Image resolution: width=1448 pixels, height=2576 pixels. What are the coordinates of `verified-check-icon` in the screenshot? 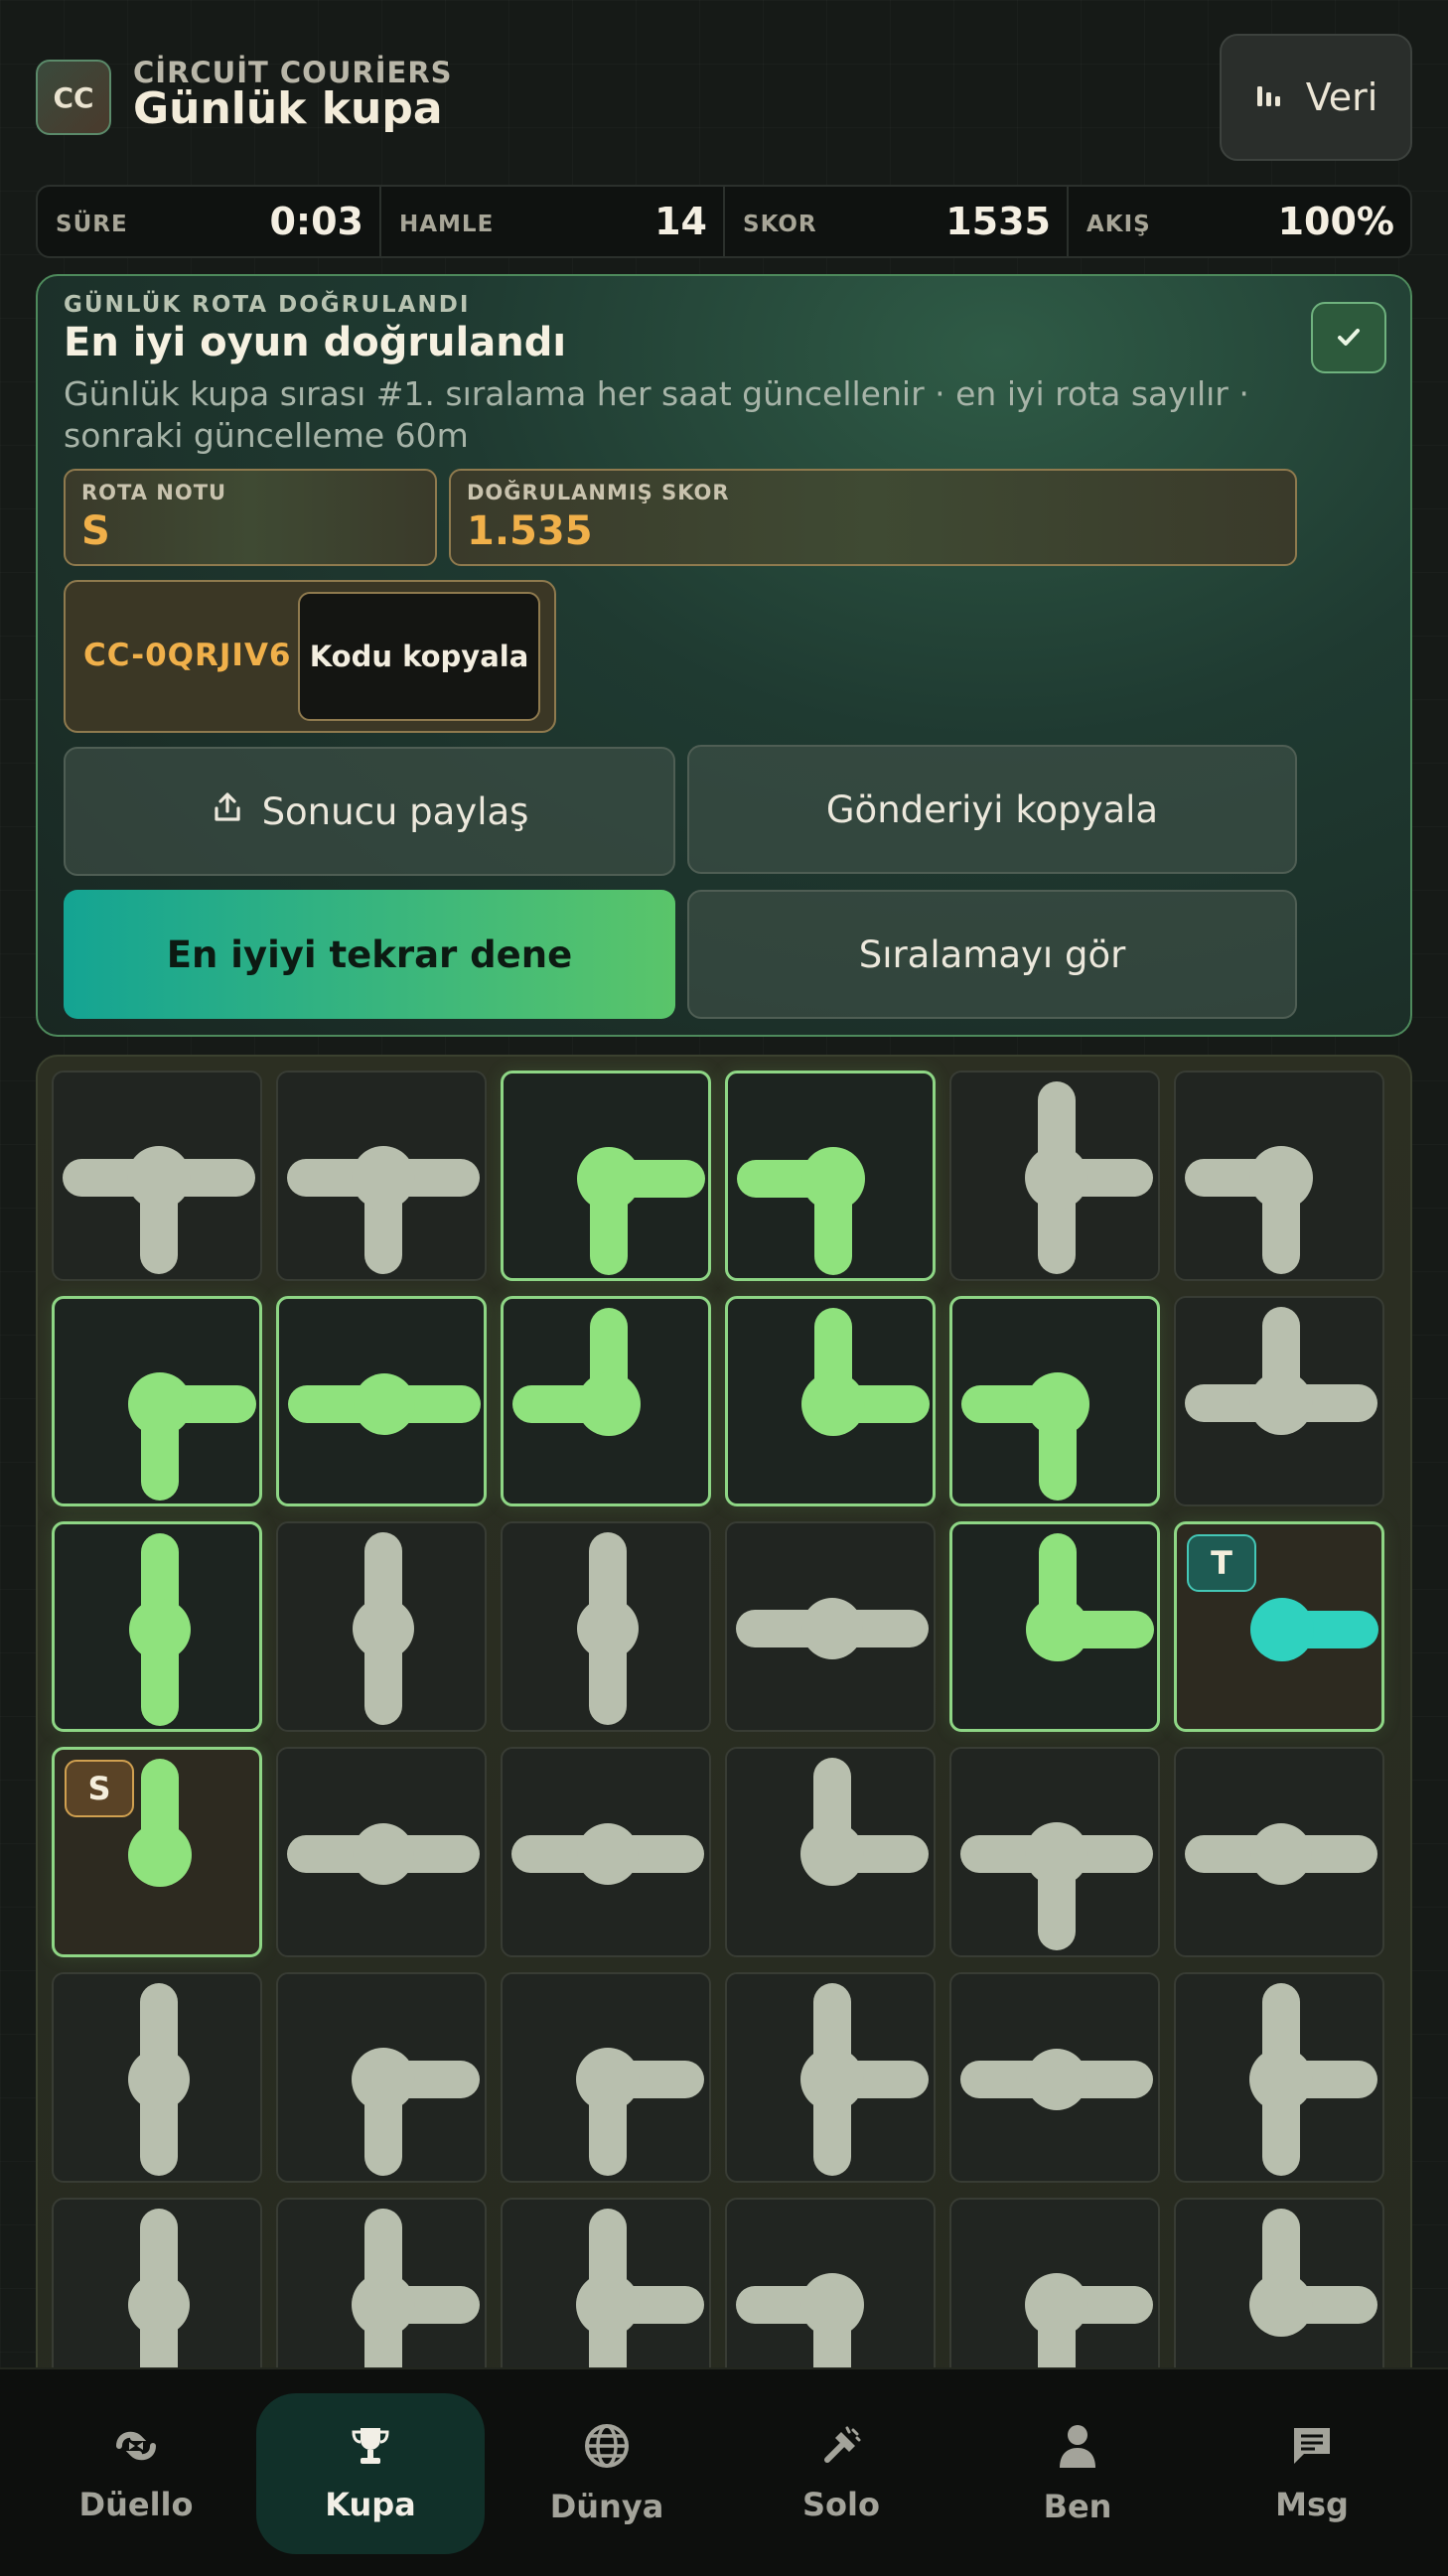 It's located at (1348, 337).